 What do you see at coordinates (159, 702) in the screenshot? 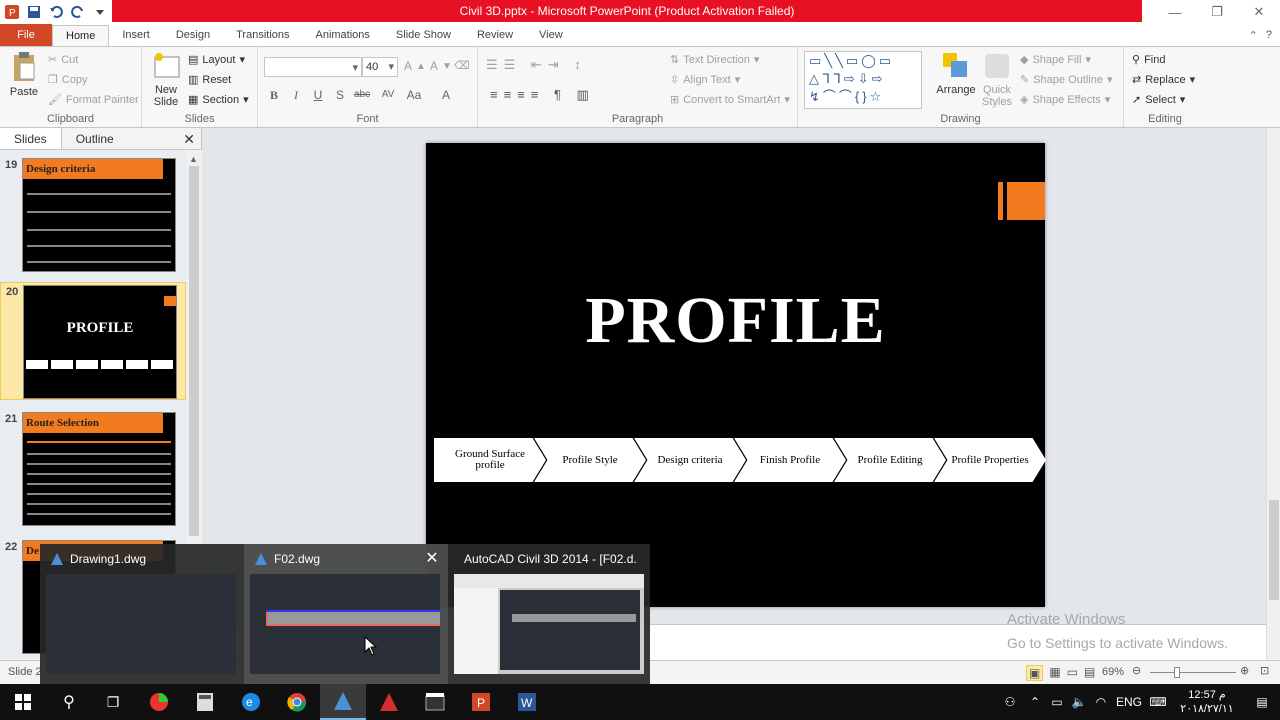
I see `taskbar-app` at bounding box center [159, 702].